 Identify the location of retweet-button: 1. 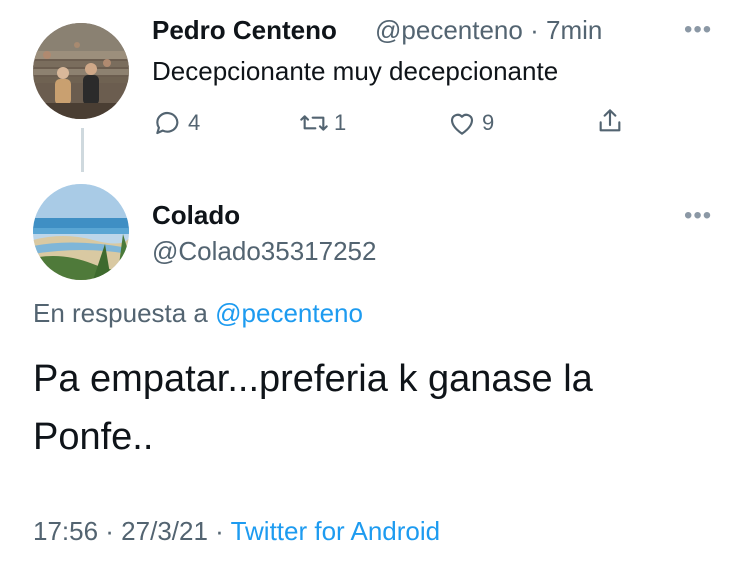
(322, 123).